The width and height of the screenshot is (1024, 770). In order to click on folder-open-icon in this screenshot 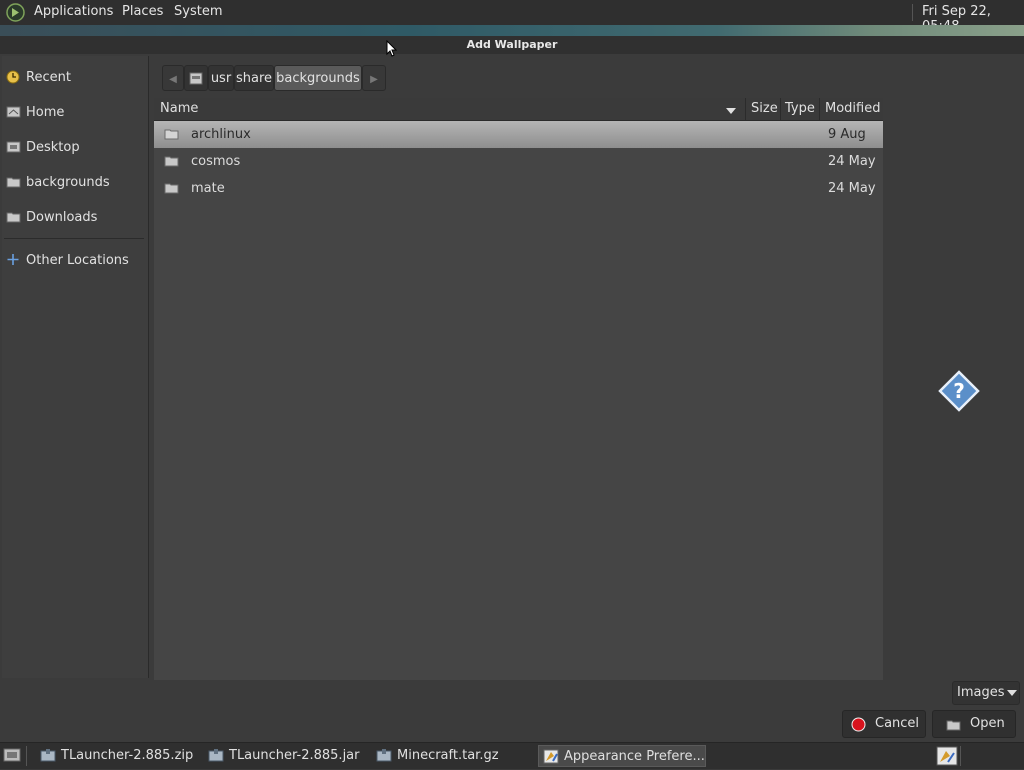, I will do `click(953, 726)`.